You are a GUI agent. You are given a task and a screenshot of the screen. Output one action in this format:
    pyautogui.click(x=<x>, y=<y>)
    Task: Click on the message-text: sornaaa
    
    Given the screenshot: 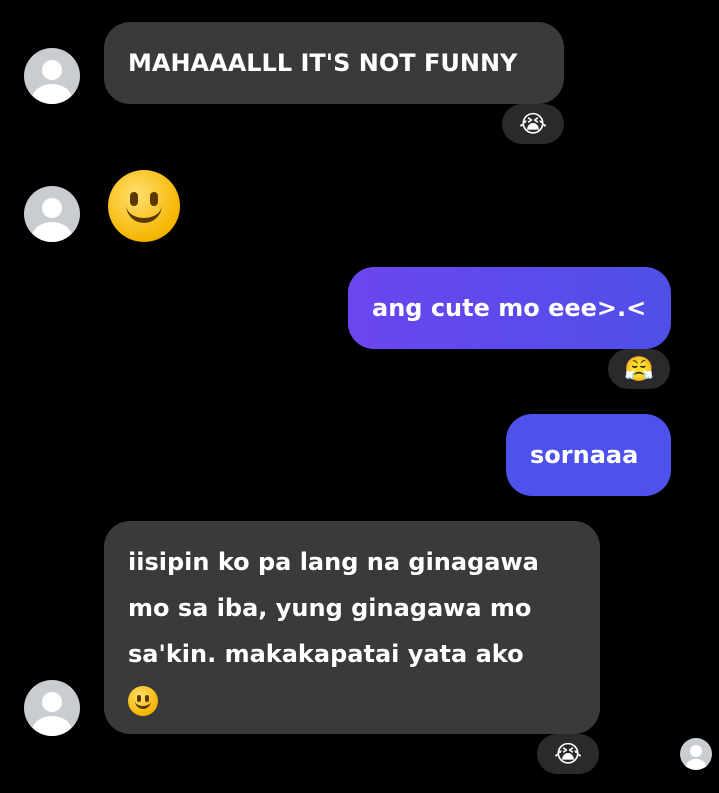 What is the action you would take?
    pyautogui.click(x=584, y=455)
    